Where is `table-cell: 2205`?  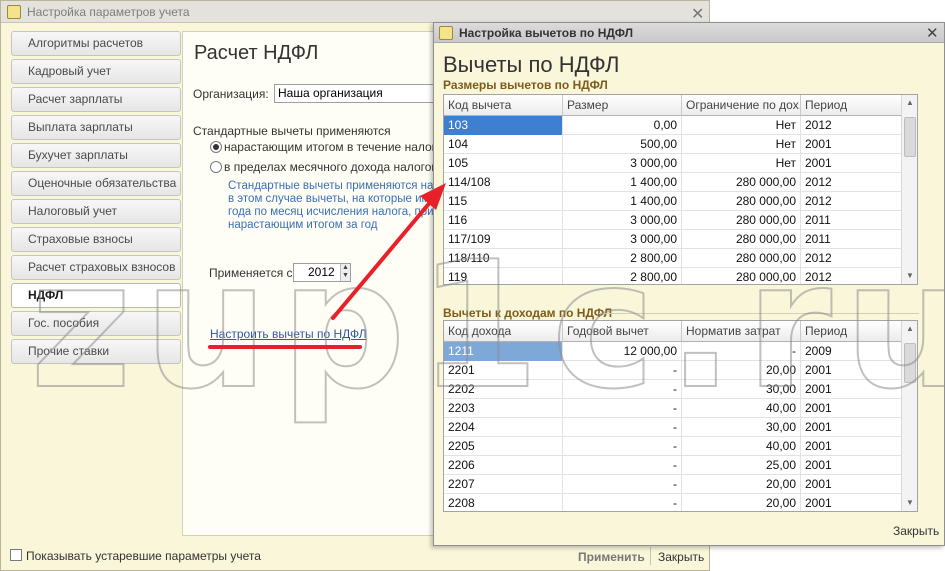 table-cell: 2205 is located at coordinates (503, 446).